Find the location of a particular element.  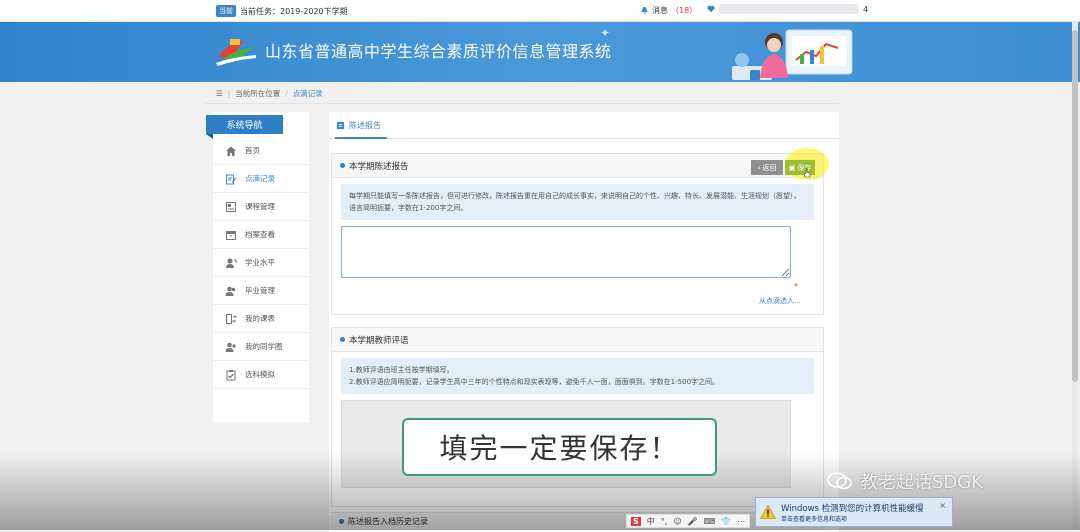

archive-icon is located at coordinates (231, 235).